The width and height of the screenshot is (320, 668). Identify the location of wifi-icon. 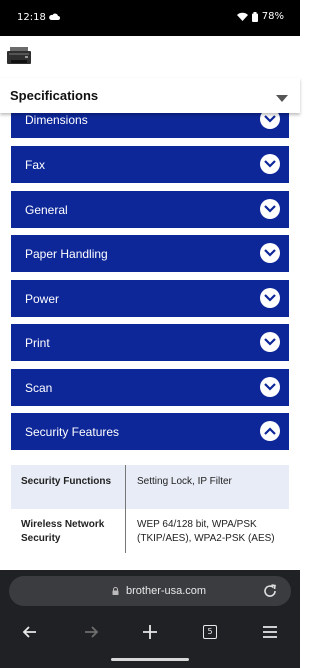
(242, 16).